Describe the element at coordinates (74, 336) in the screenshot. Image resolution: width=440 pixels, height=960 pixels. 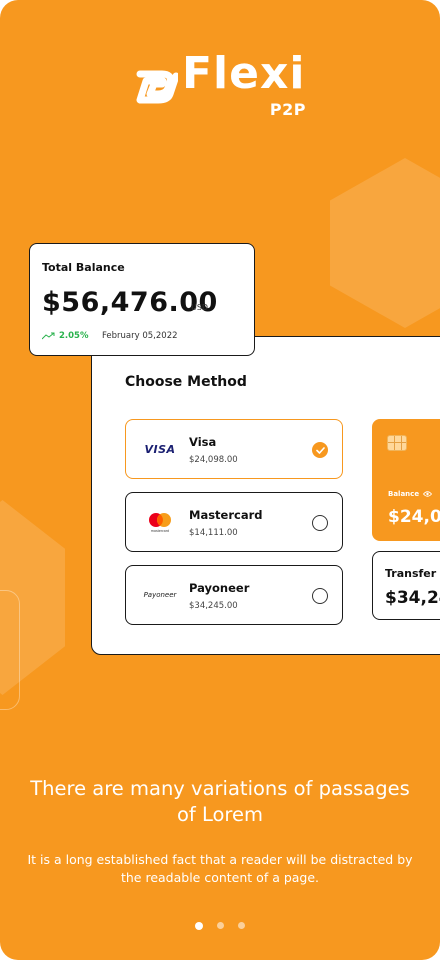
I see `trend-value: 2.05%` at that location.